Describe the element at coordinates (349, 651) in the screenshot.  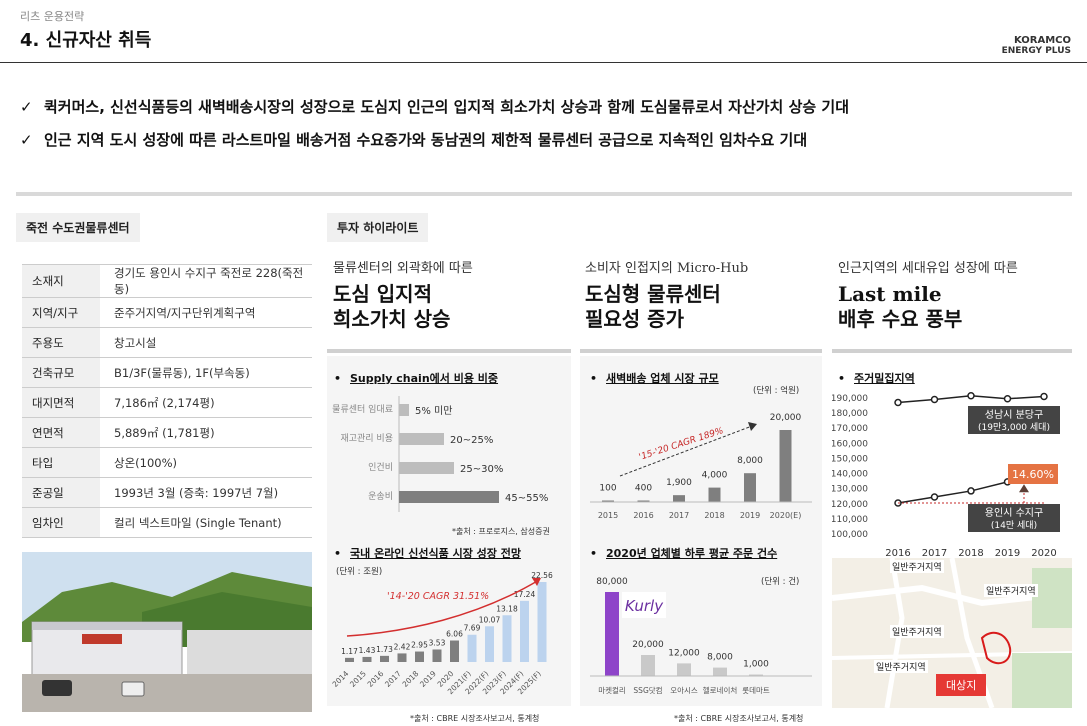
I see `online-value-label: 1.17` at that location.